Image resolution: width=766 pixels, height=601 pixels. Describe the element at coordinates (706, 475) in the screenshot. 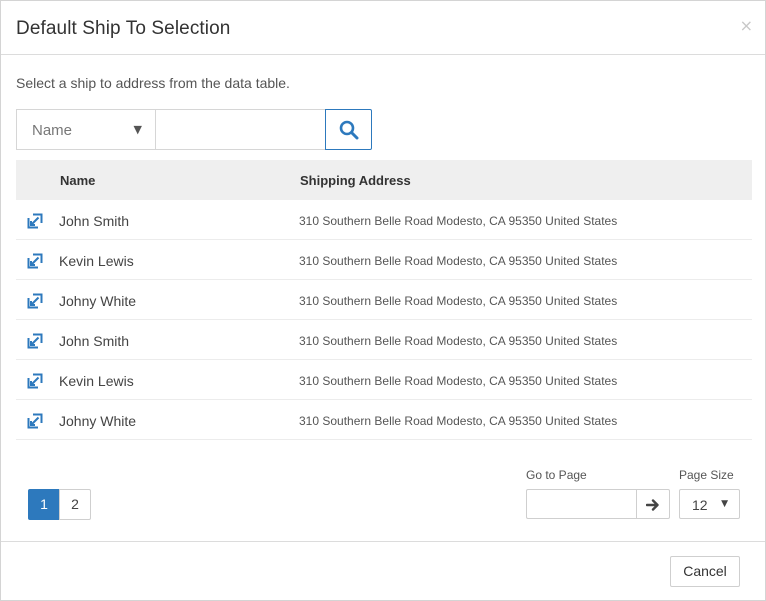

I see `page-size-label: Page Size` at that location.